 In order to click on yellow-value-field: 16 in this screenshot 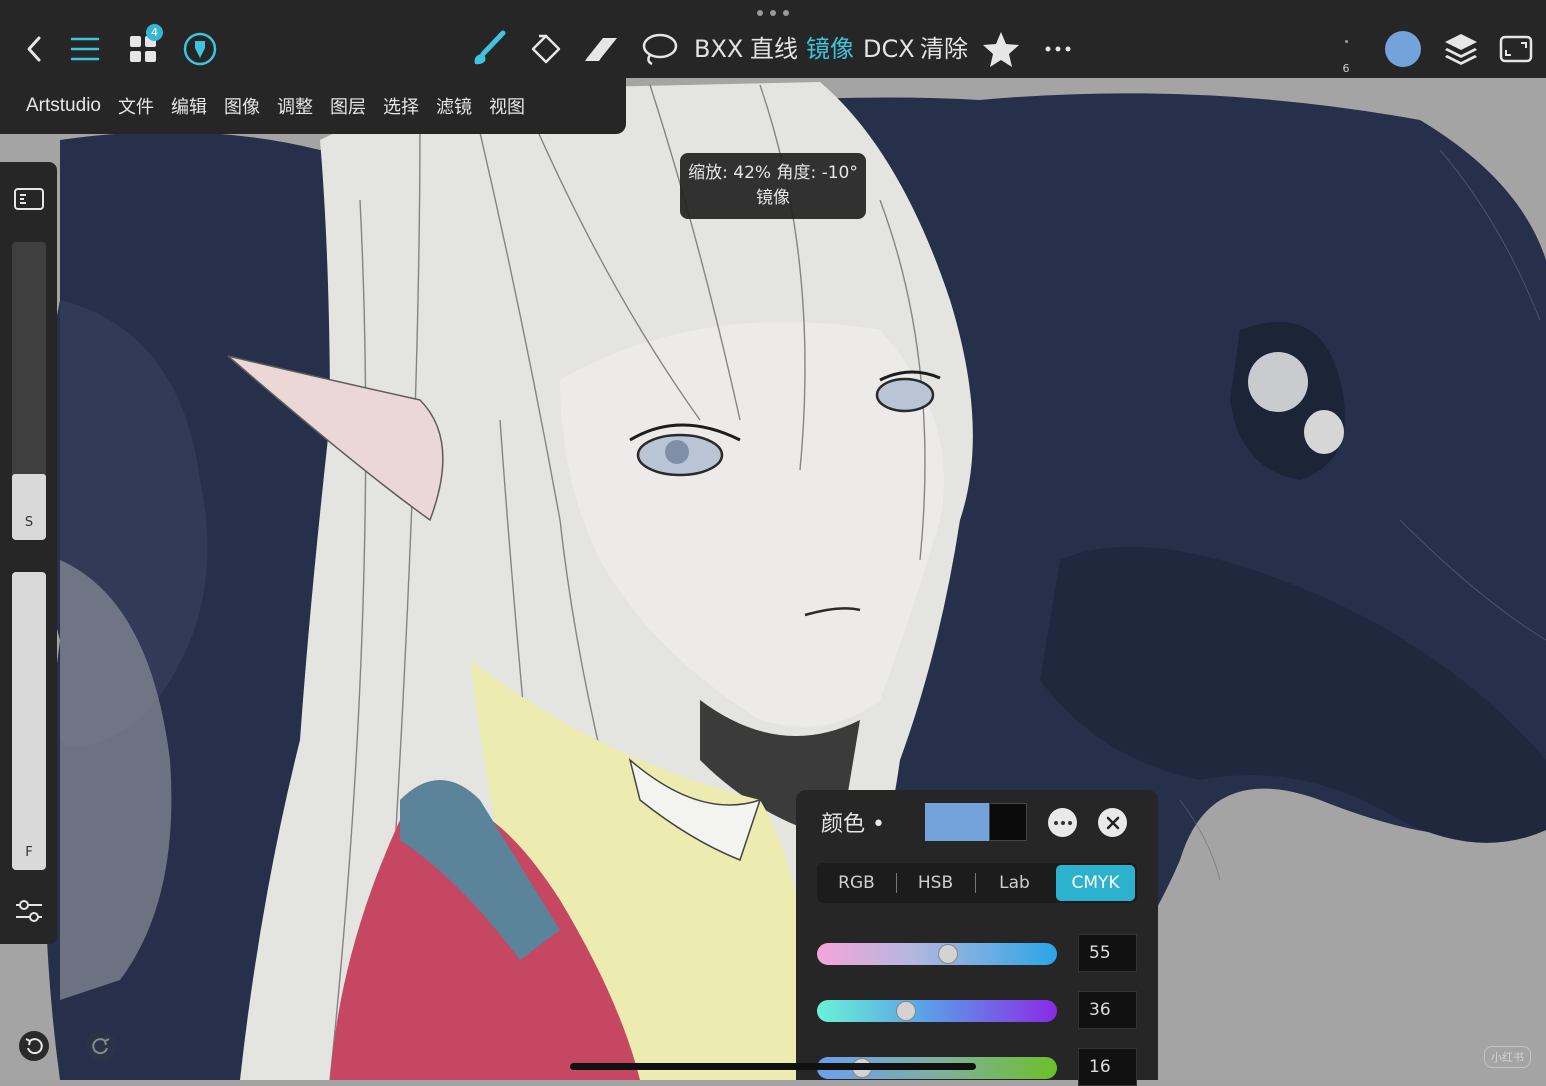, I will do `click(1107, 1067)`.